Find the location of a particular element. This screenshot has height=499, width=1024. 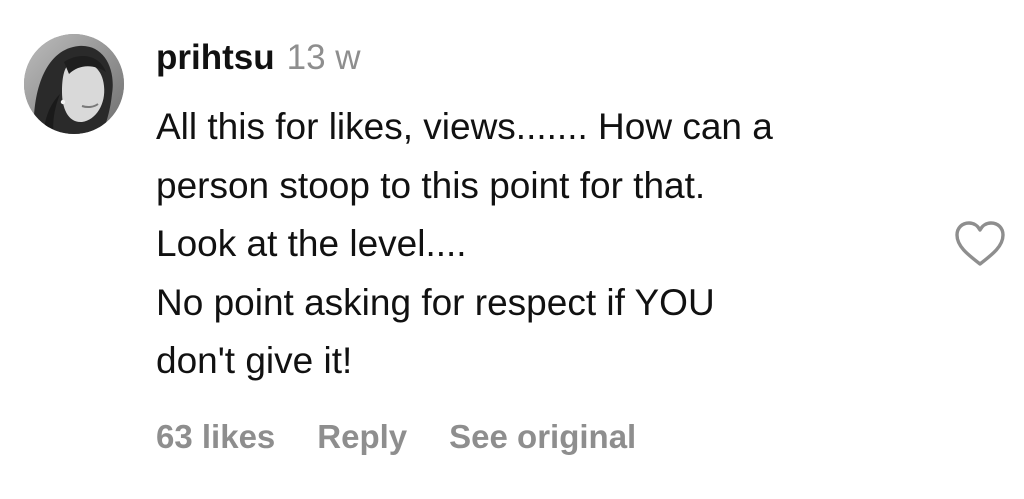

heart-outline-icon is located at coordinates (980, 244).